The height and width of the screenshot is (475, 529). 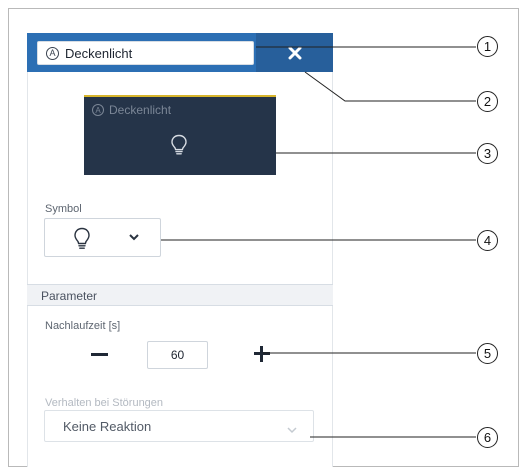 What do you see at coordinates (487, 353) in the screenshot?
I see `callout-5: 5` at bounding box center [487, 353].